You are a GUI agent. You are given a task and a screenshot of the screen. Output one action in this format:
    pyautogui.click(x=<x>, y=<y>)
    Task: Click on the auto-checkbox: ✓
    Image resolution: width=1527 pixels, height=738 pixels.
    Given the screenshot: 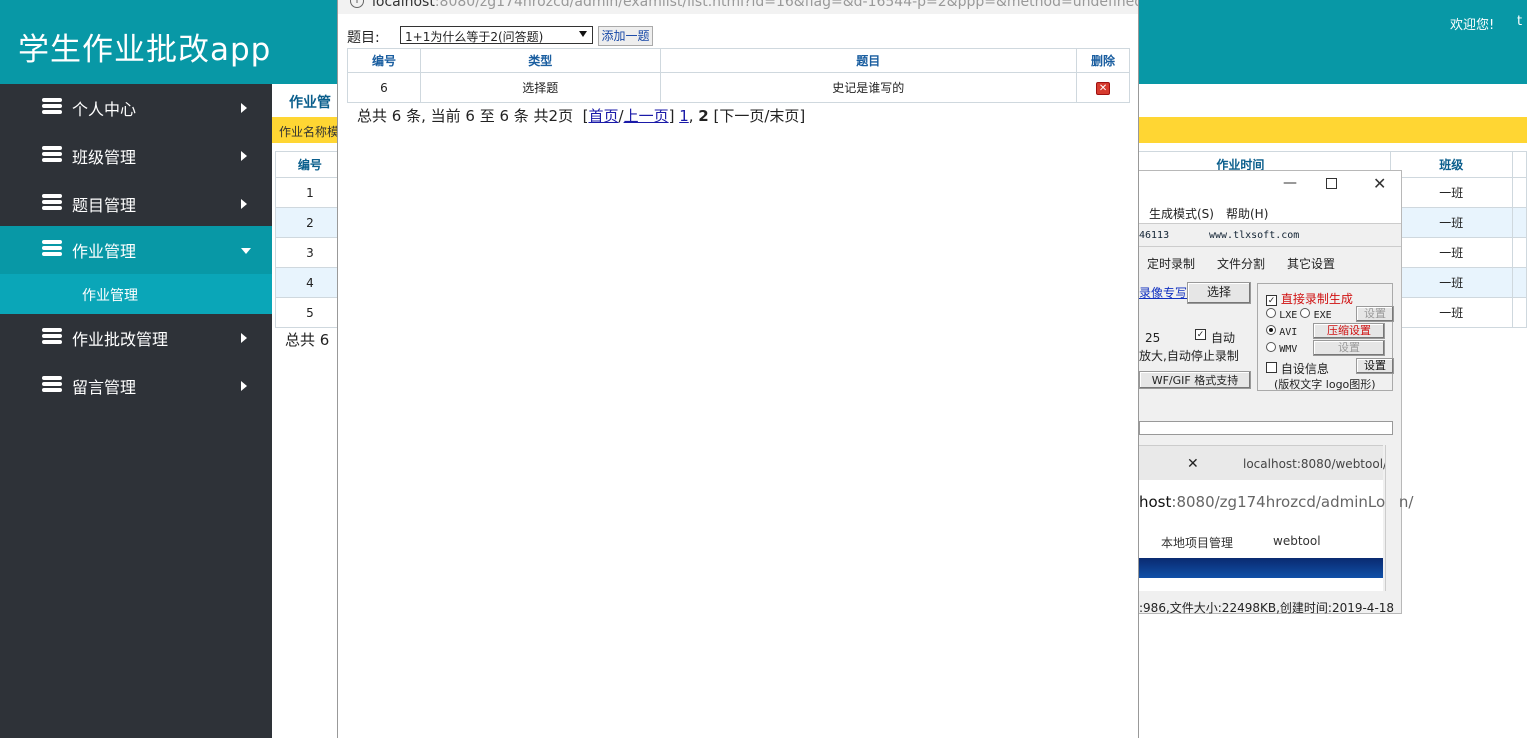 What is the action you would take?
    pyautogui.click(x=1200, y=334)
    